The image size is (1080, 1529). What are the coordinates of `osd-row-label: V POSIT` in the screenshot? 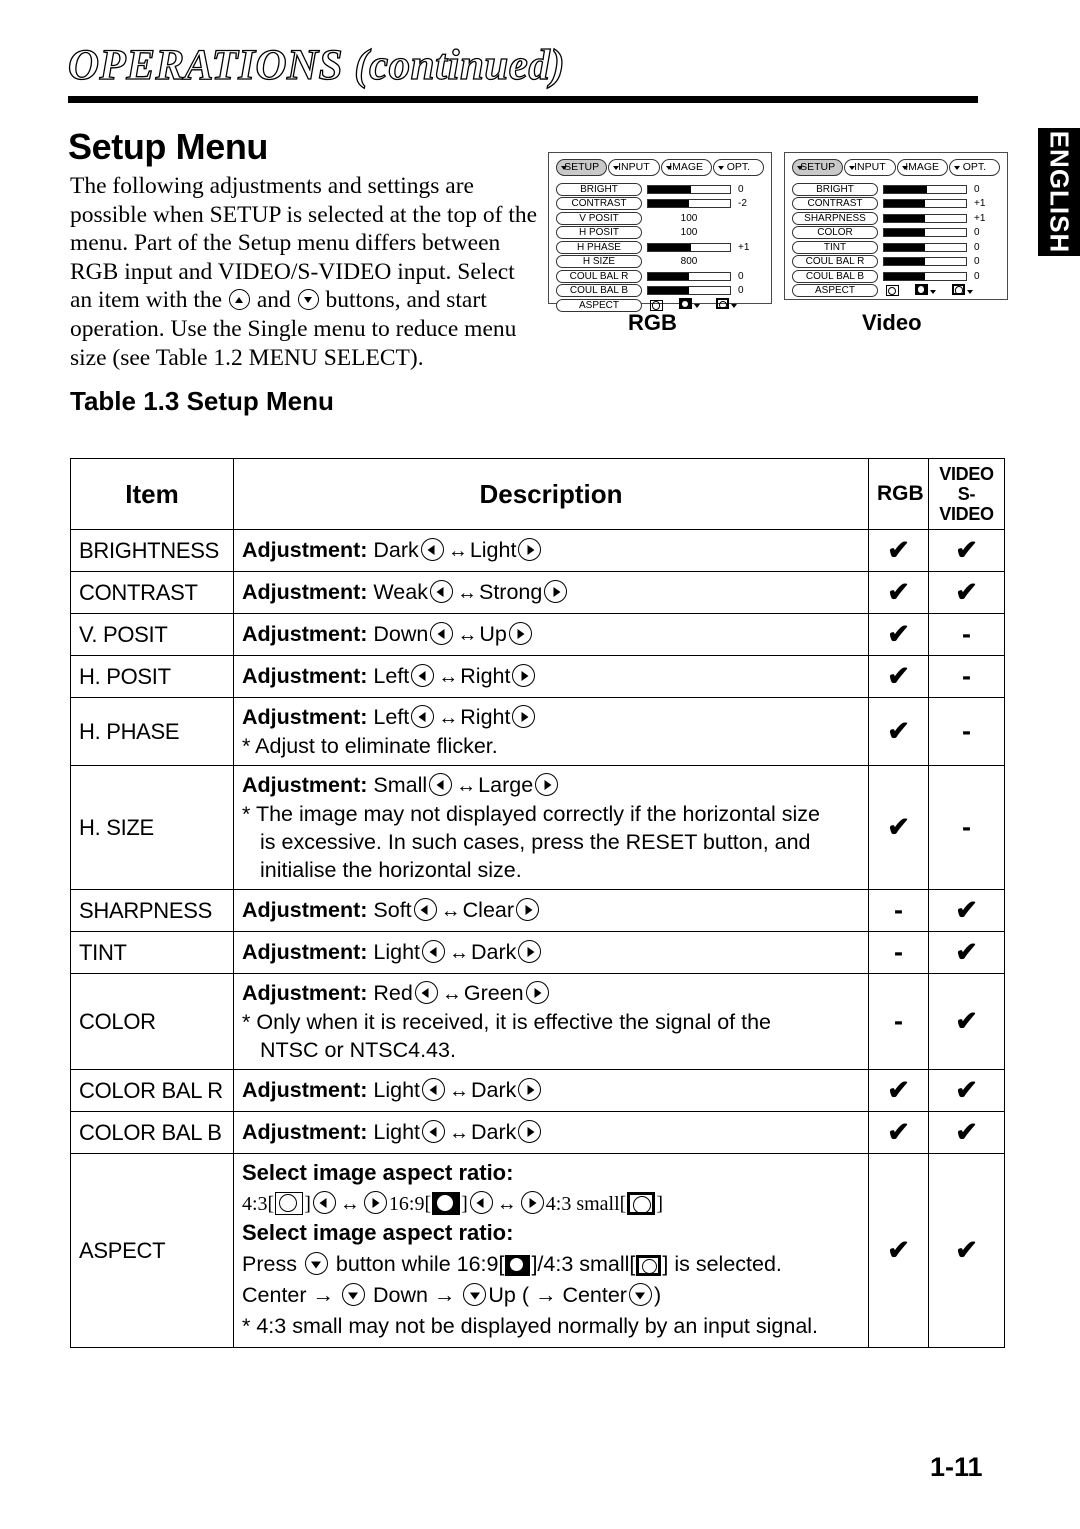 It's located at (599, 218).